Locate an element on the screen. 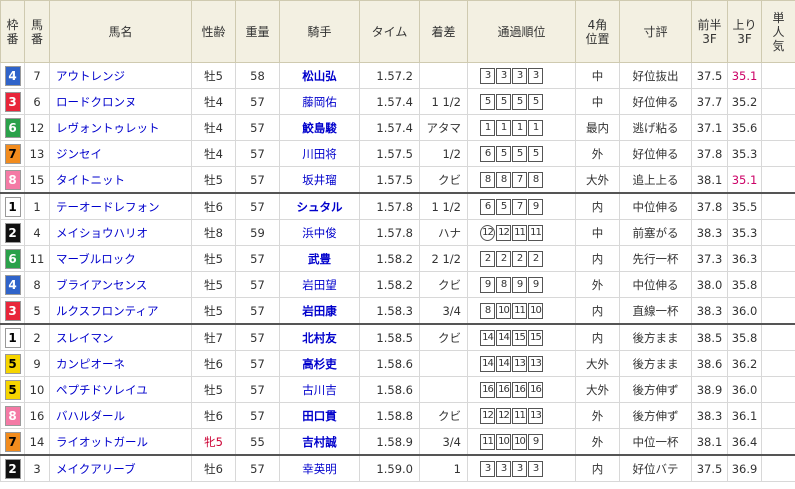 Image resolution: width=795 pixels, height=489 pixels. passing-position: 16 is located at coordinates (519, 389).